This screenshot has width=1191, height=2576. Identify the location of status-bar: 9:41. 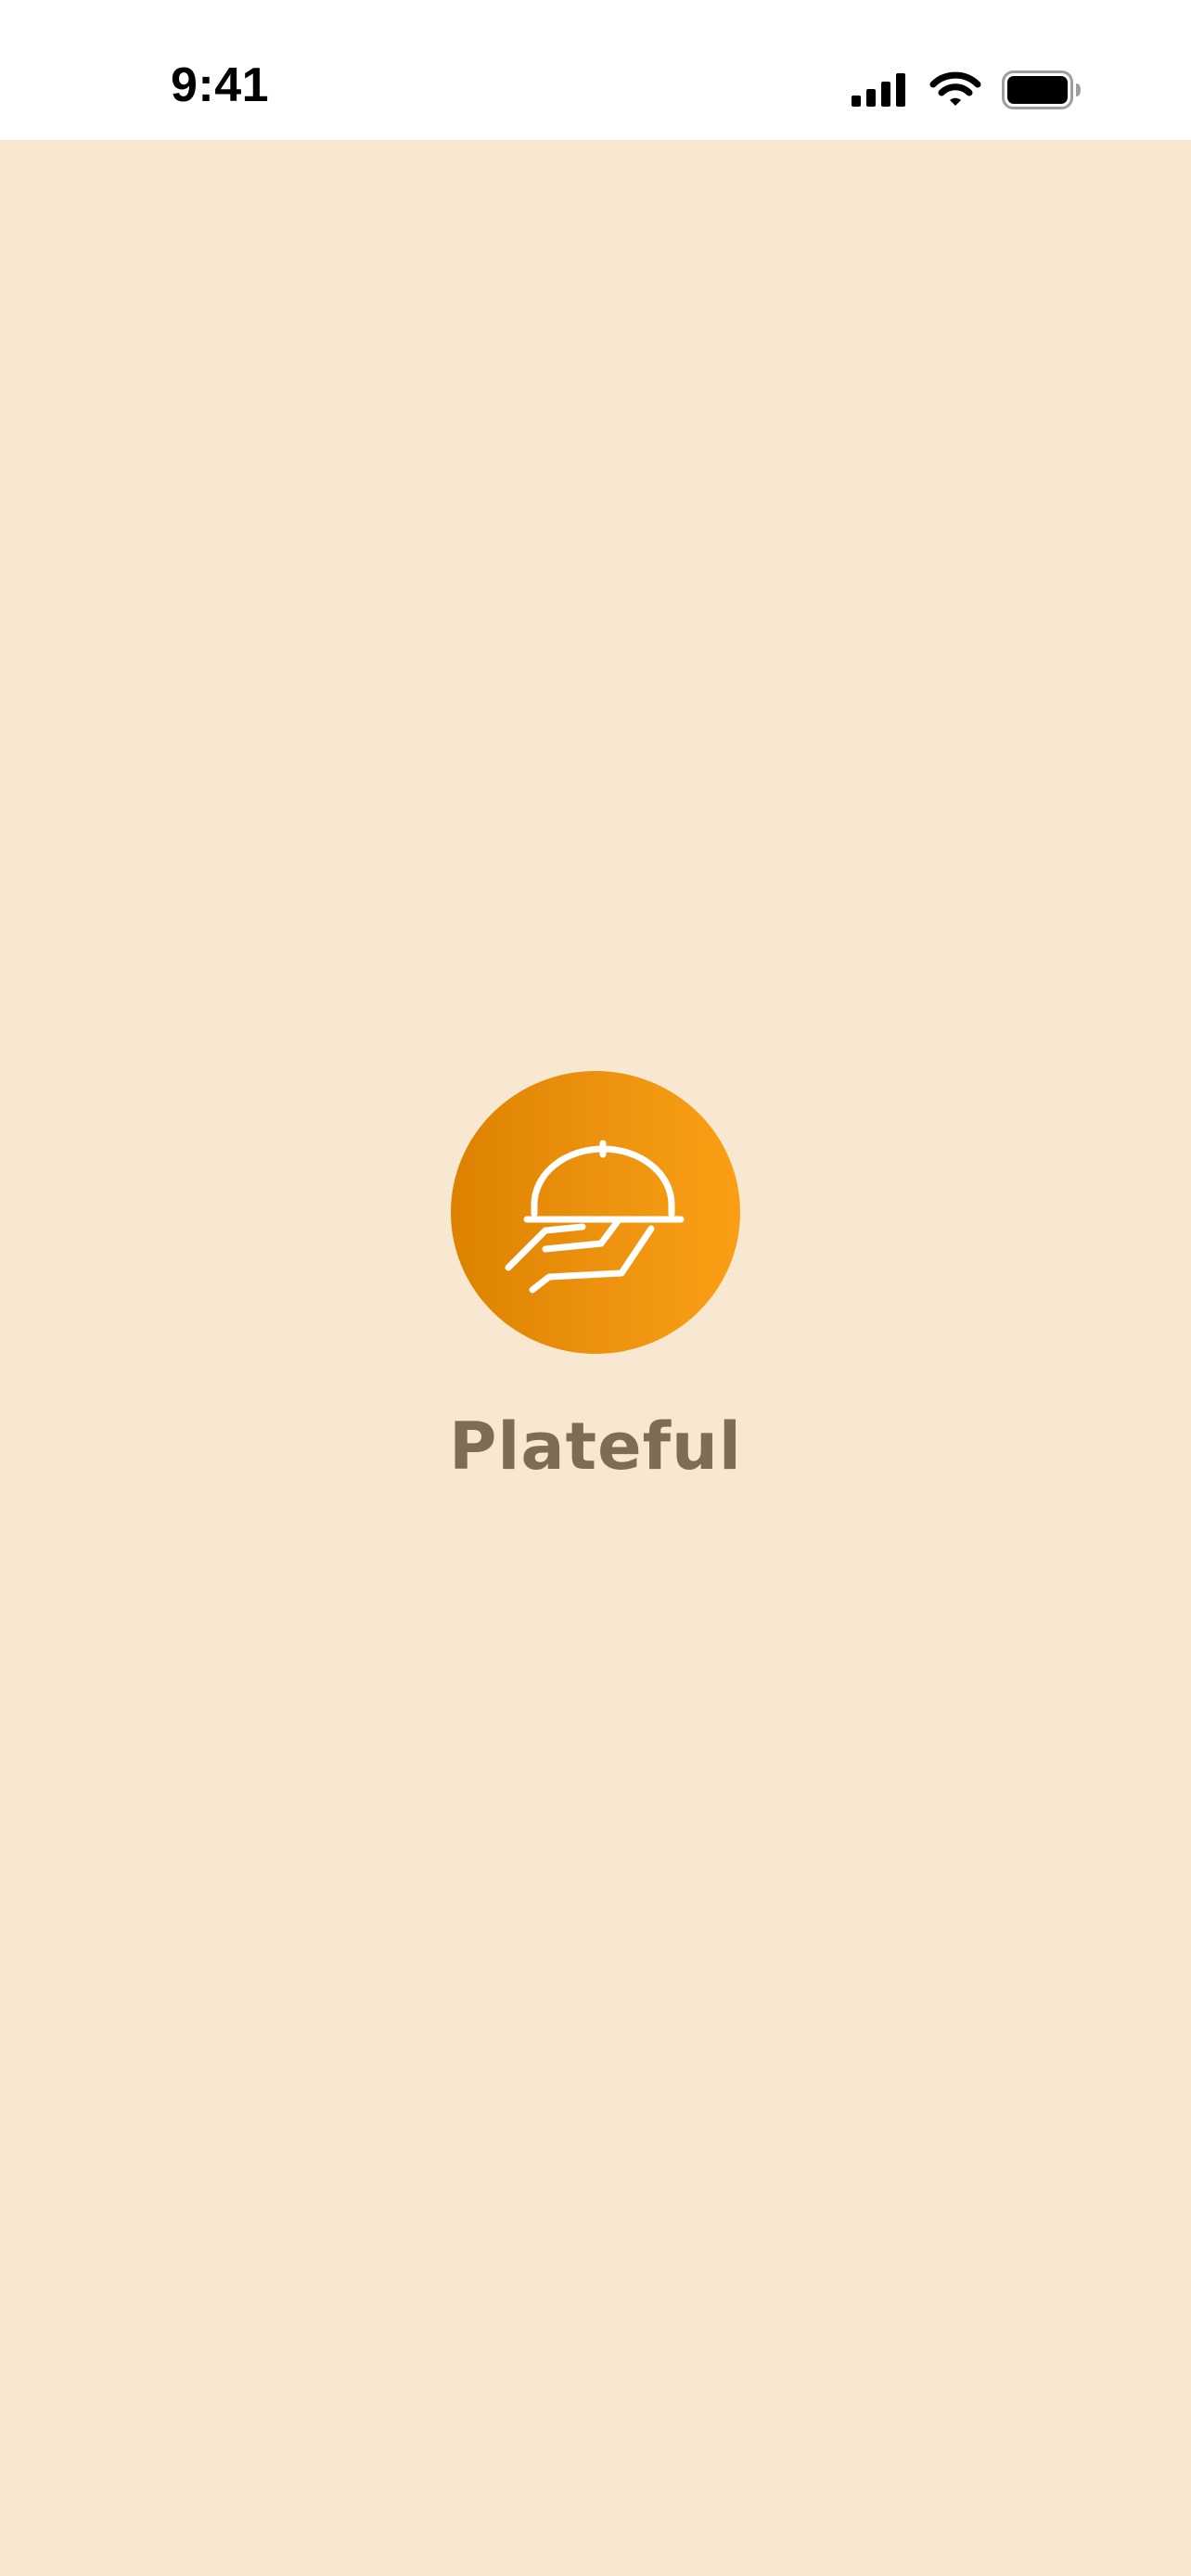
(595, 70).